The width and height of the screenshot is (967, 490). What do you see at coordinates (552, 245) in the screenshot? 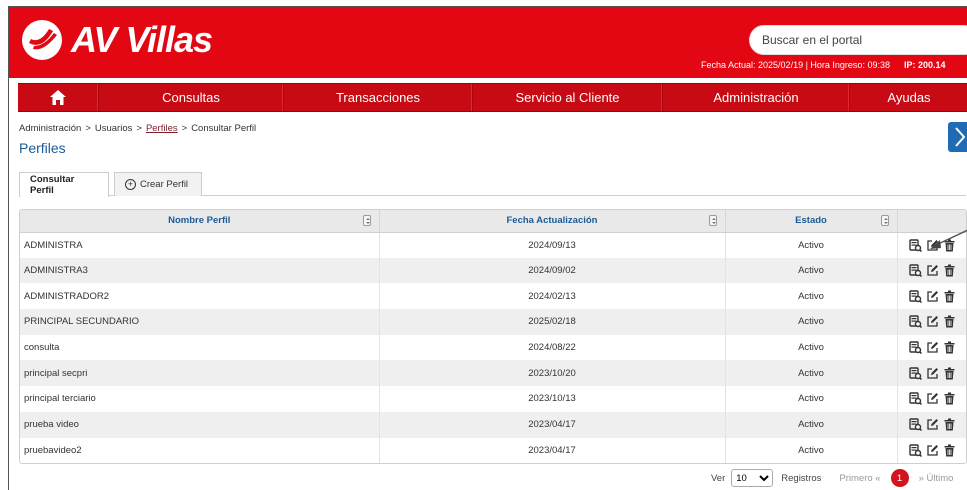
I see `cell-fecha-actualizacion: 2024/09/13` at bounding box center [552, 245].